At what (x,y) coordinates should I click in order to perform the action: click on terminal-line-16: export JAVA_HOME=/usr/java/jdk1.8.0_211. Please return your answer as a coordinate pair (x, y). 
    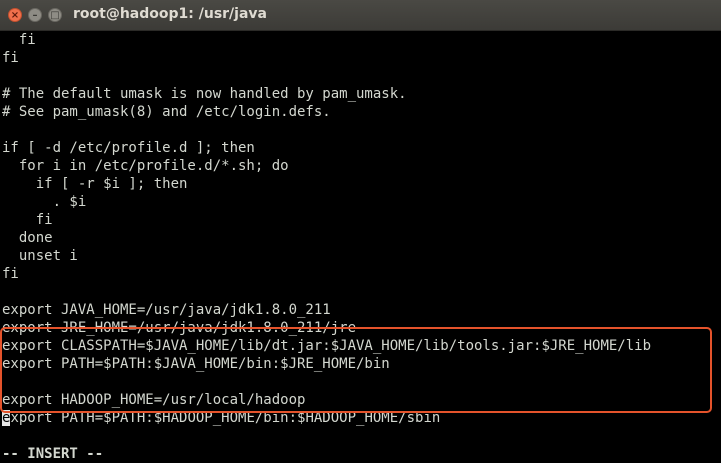
    Looking at the image, I should click on (166, 310).